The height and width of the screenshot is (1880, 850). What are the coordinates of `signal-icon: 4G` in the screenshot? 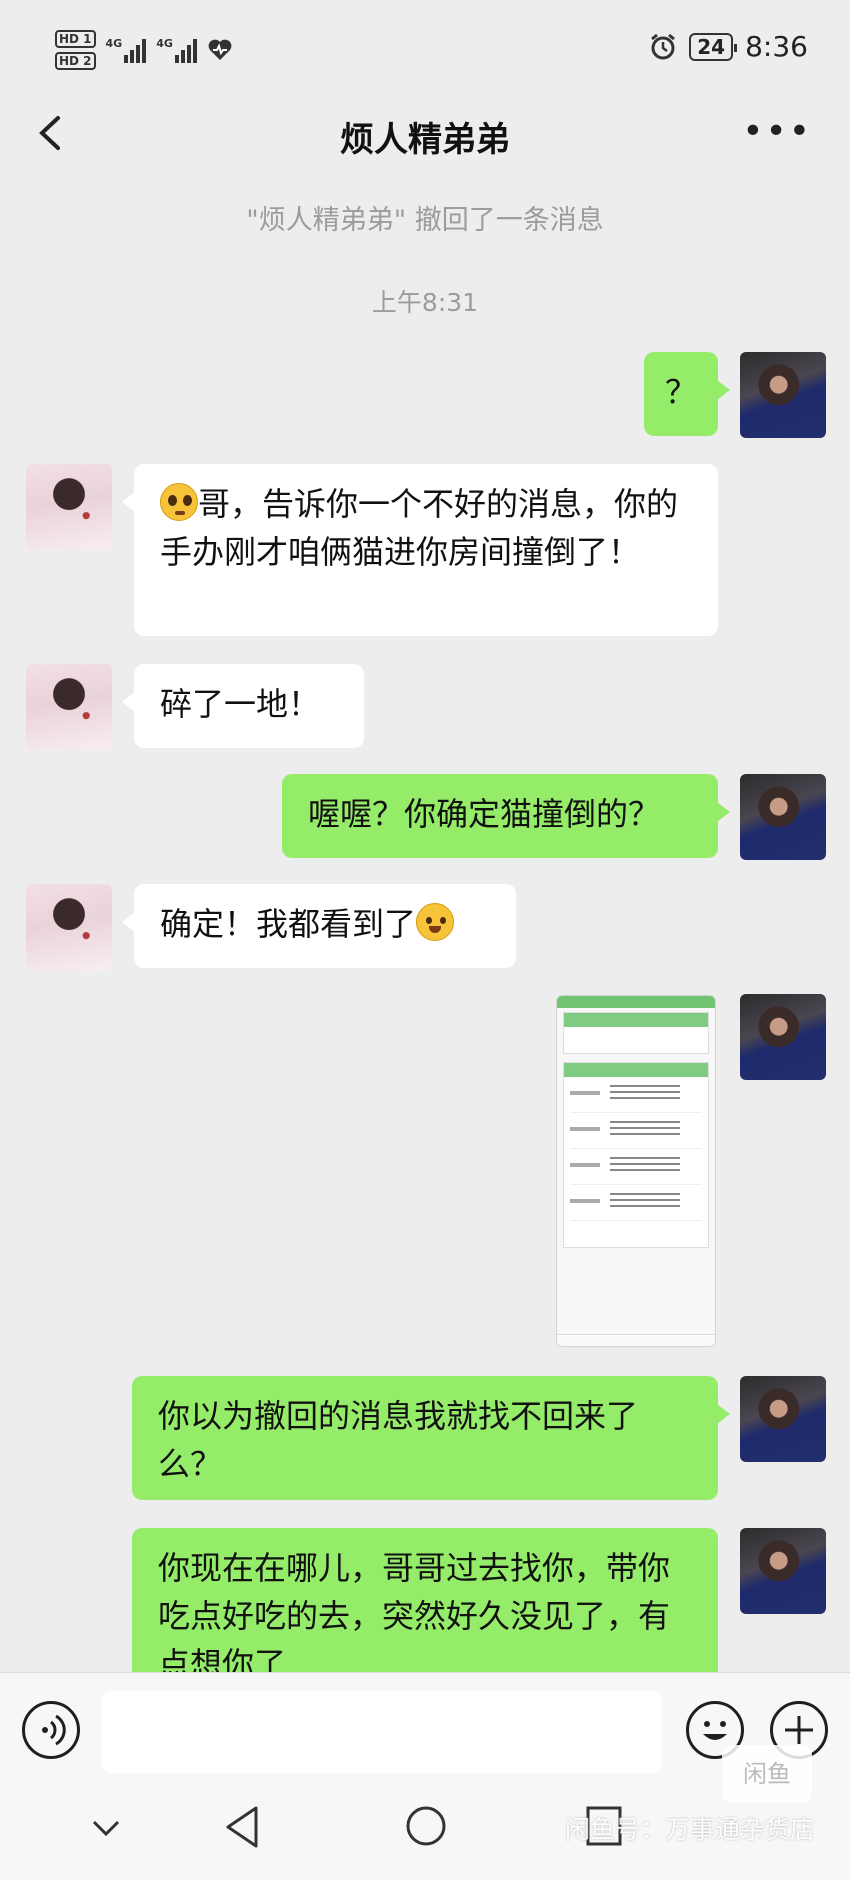 It's located at (126, 50).